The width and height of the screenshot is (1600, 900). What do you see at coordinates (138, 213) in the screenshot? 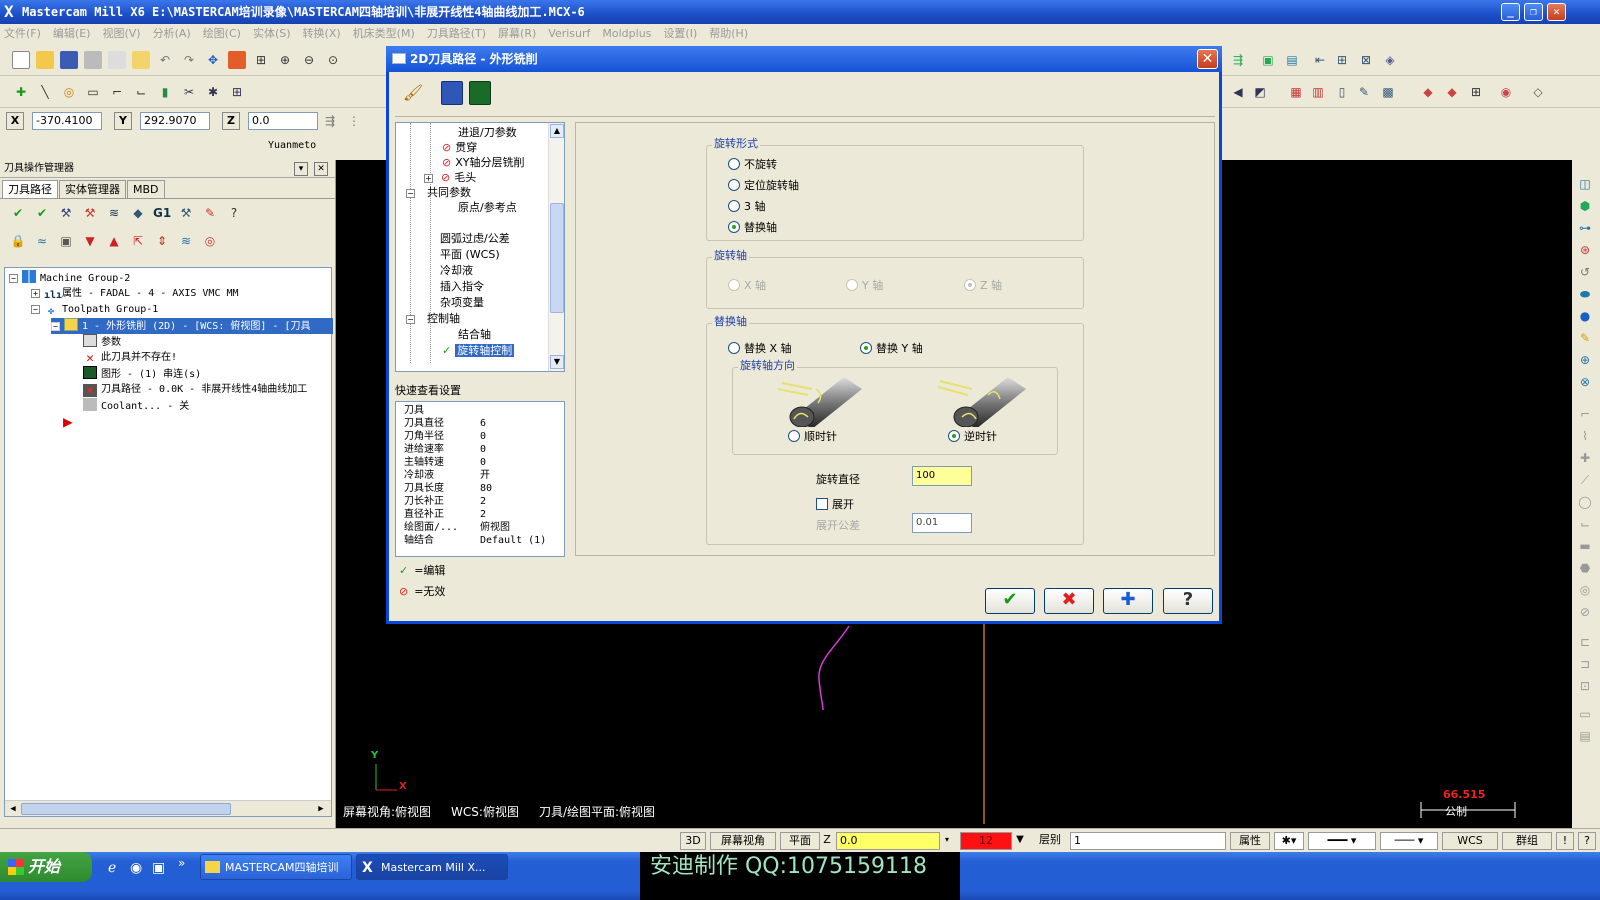
I see `verify-icon: ◆` at bounding box center [138, 213].